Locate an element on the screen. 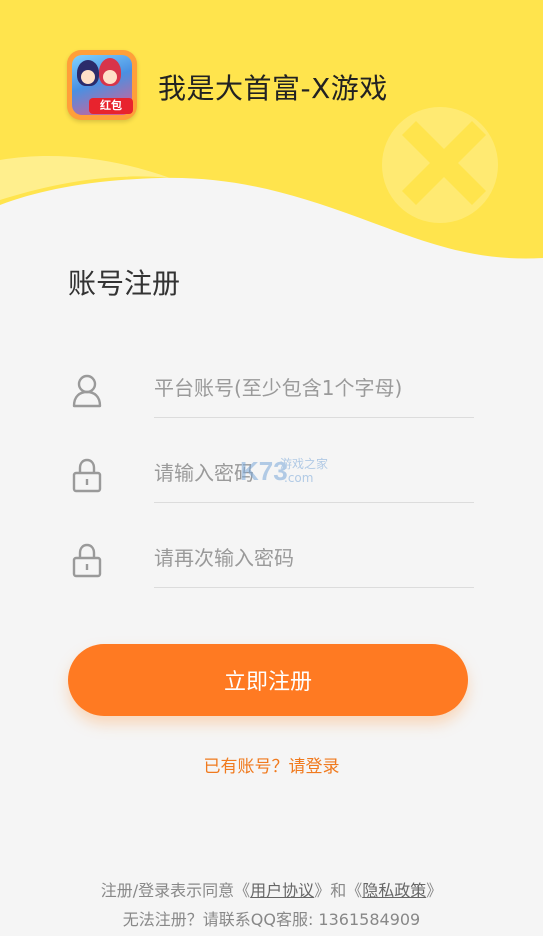  confirm-password-input is located at coordinates (313, 558).